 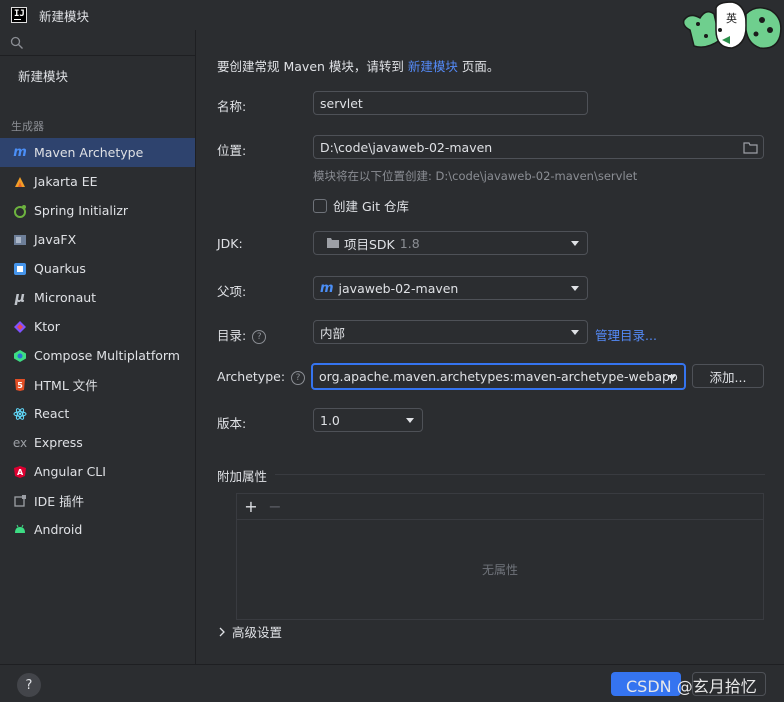 I want to click on sidebar-item-quarkus: Quarkus, so click(x=97, y=268).